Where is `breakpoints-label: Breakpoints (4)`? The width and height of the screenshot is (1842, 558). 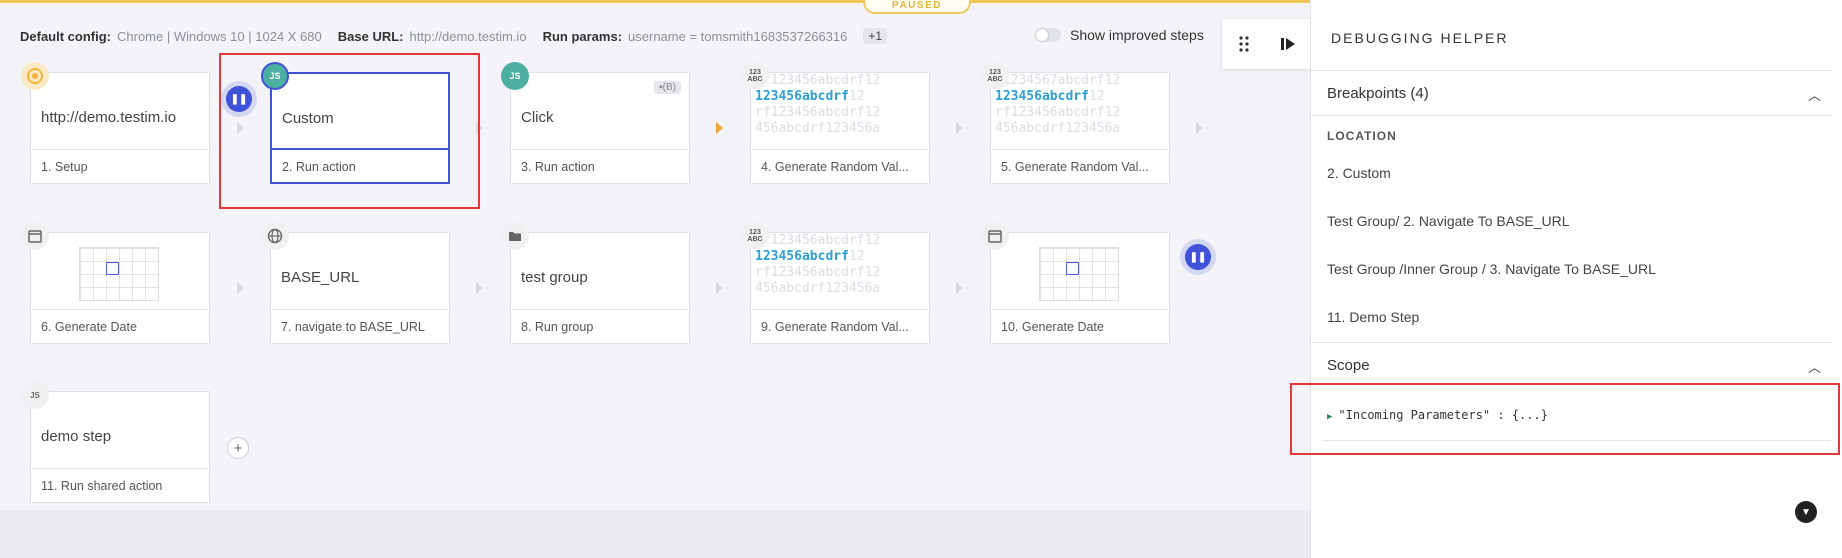
breakpoints-label: Breakpoints (4) is located at coordinates (1378, 93).